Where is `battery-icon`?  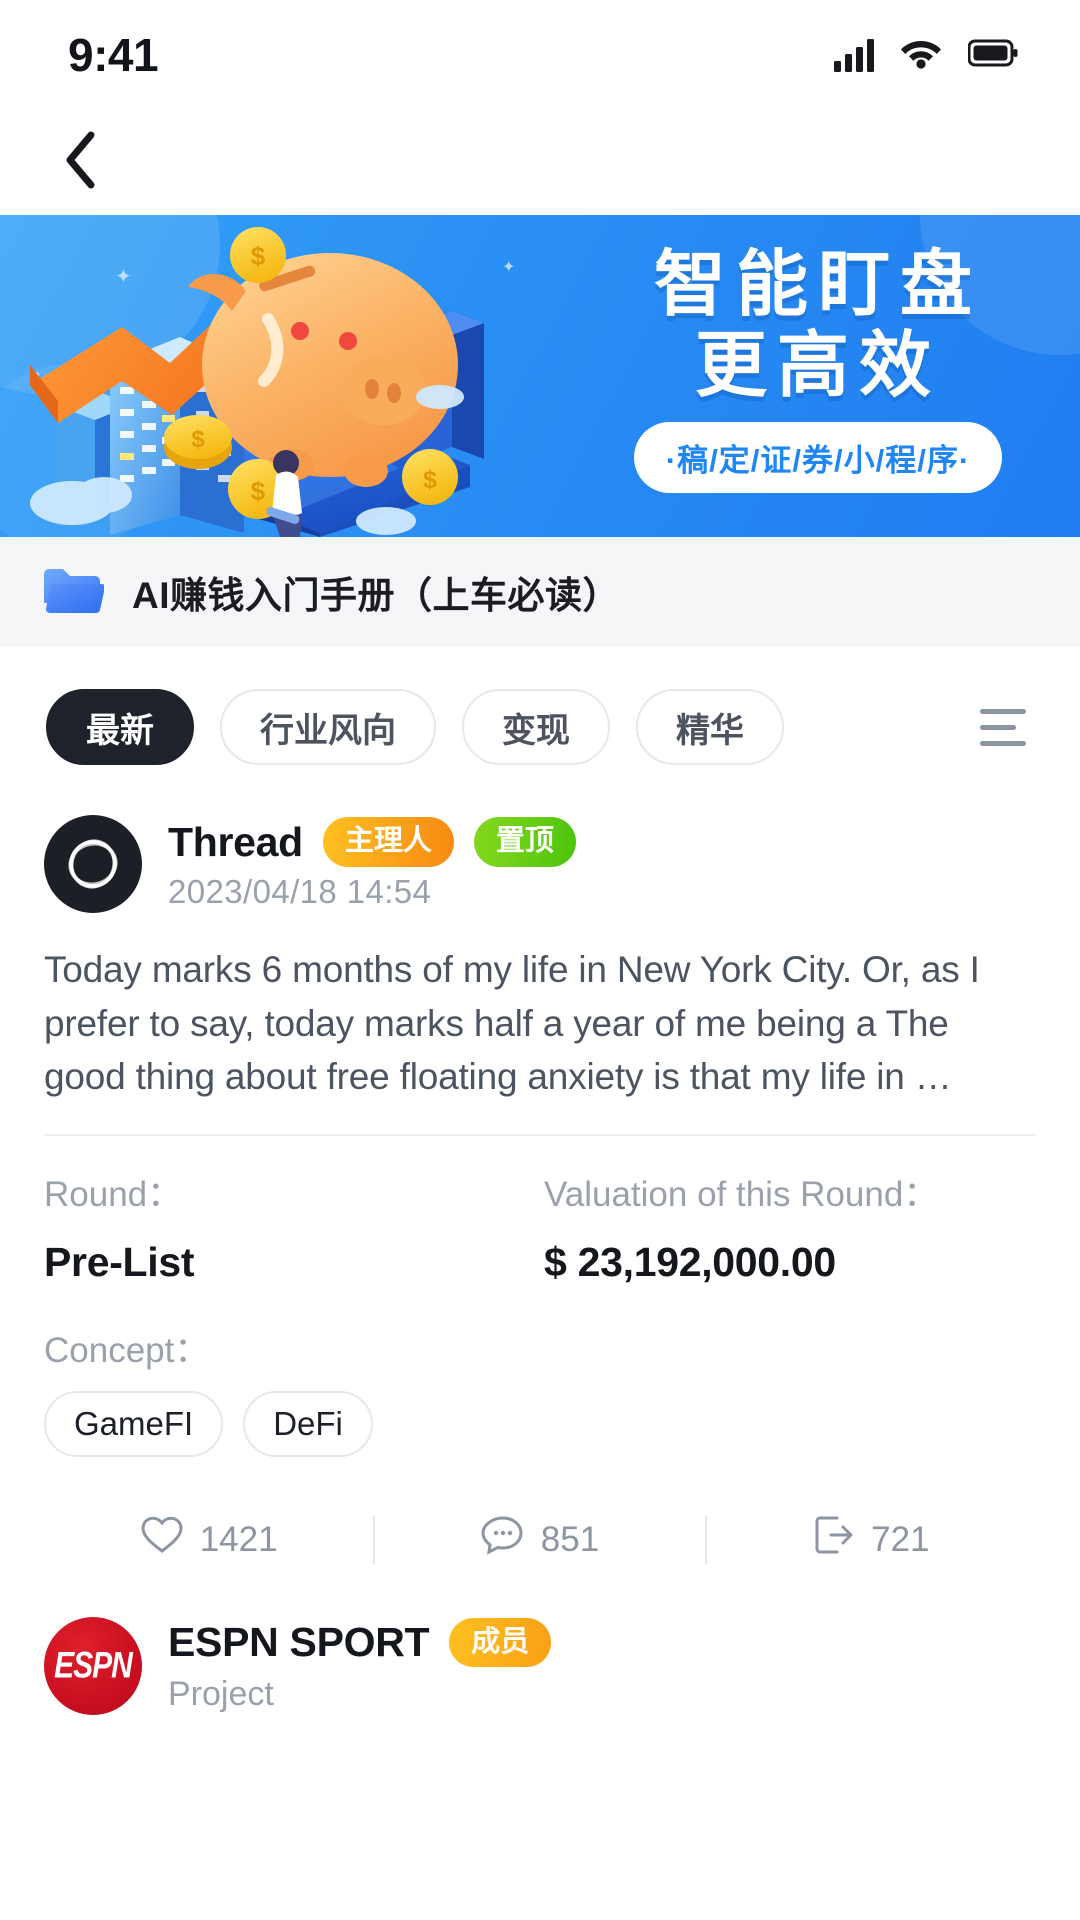 battery-icon is located at coordinates (992, 55).